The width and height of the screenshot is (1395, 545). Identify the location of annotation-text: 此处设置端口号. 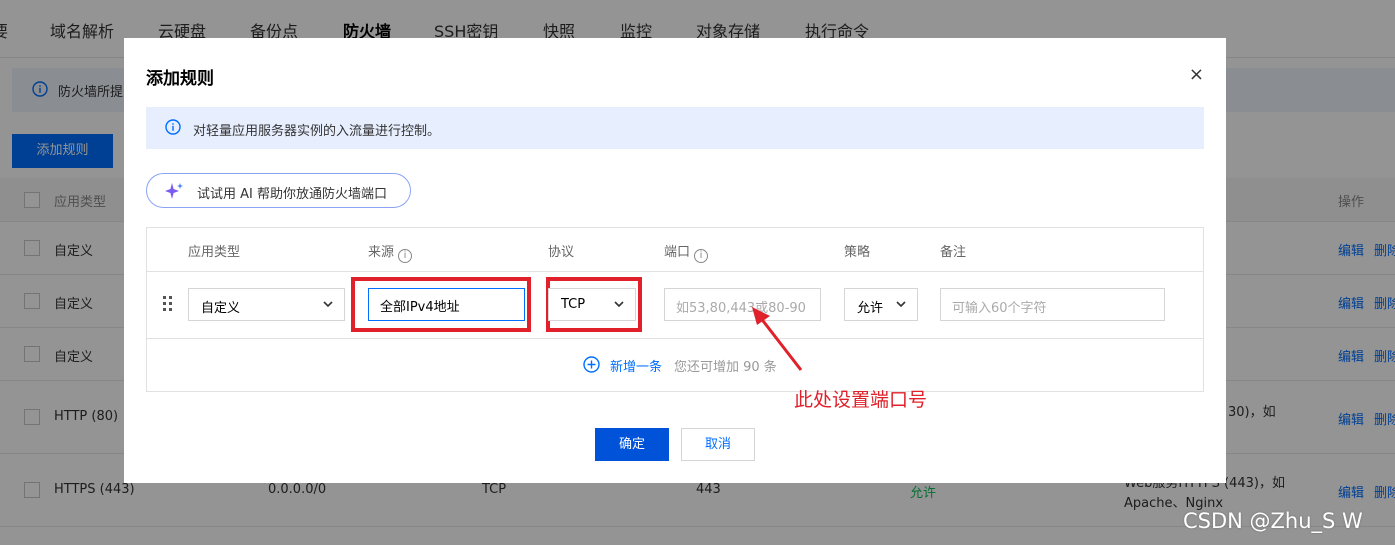
(861, 400).